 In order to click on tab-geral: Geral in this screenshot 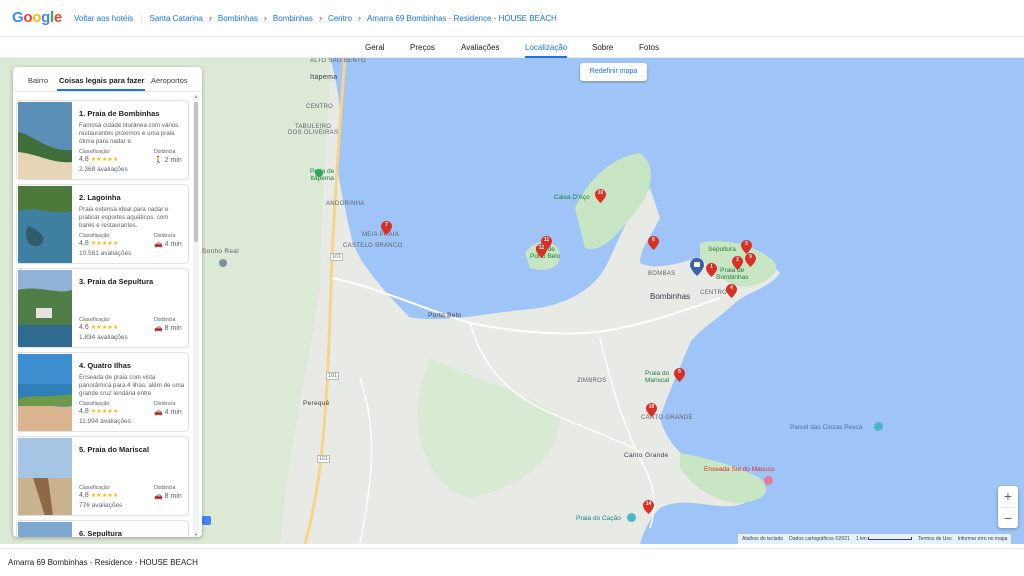, I will do `click(375, 47)`.